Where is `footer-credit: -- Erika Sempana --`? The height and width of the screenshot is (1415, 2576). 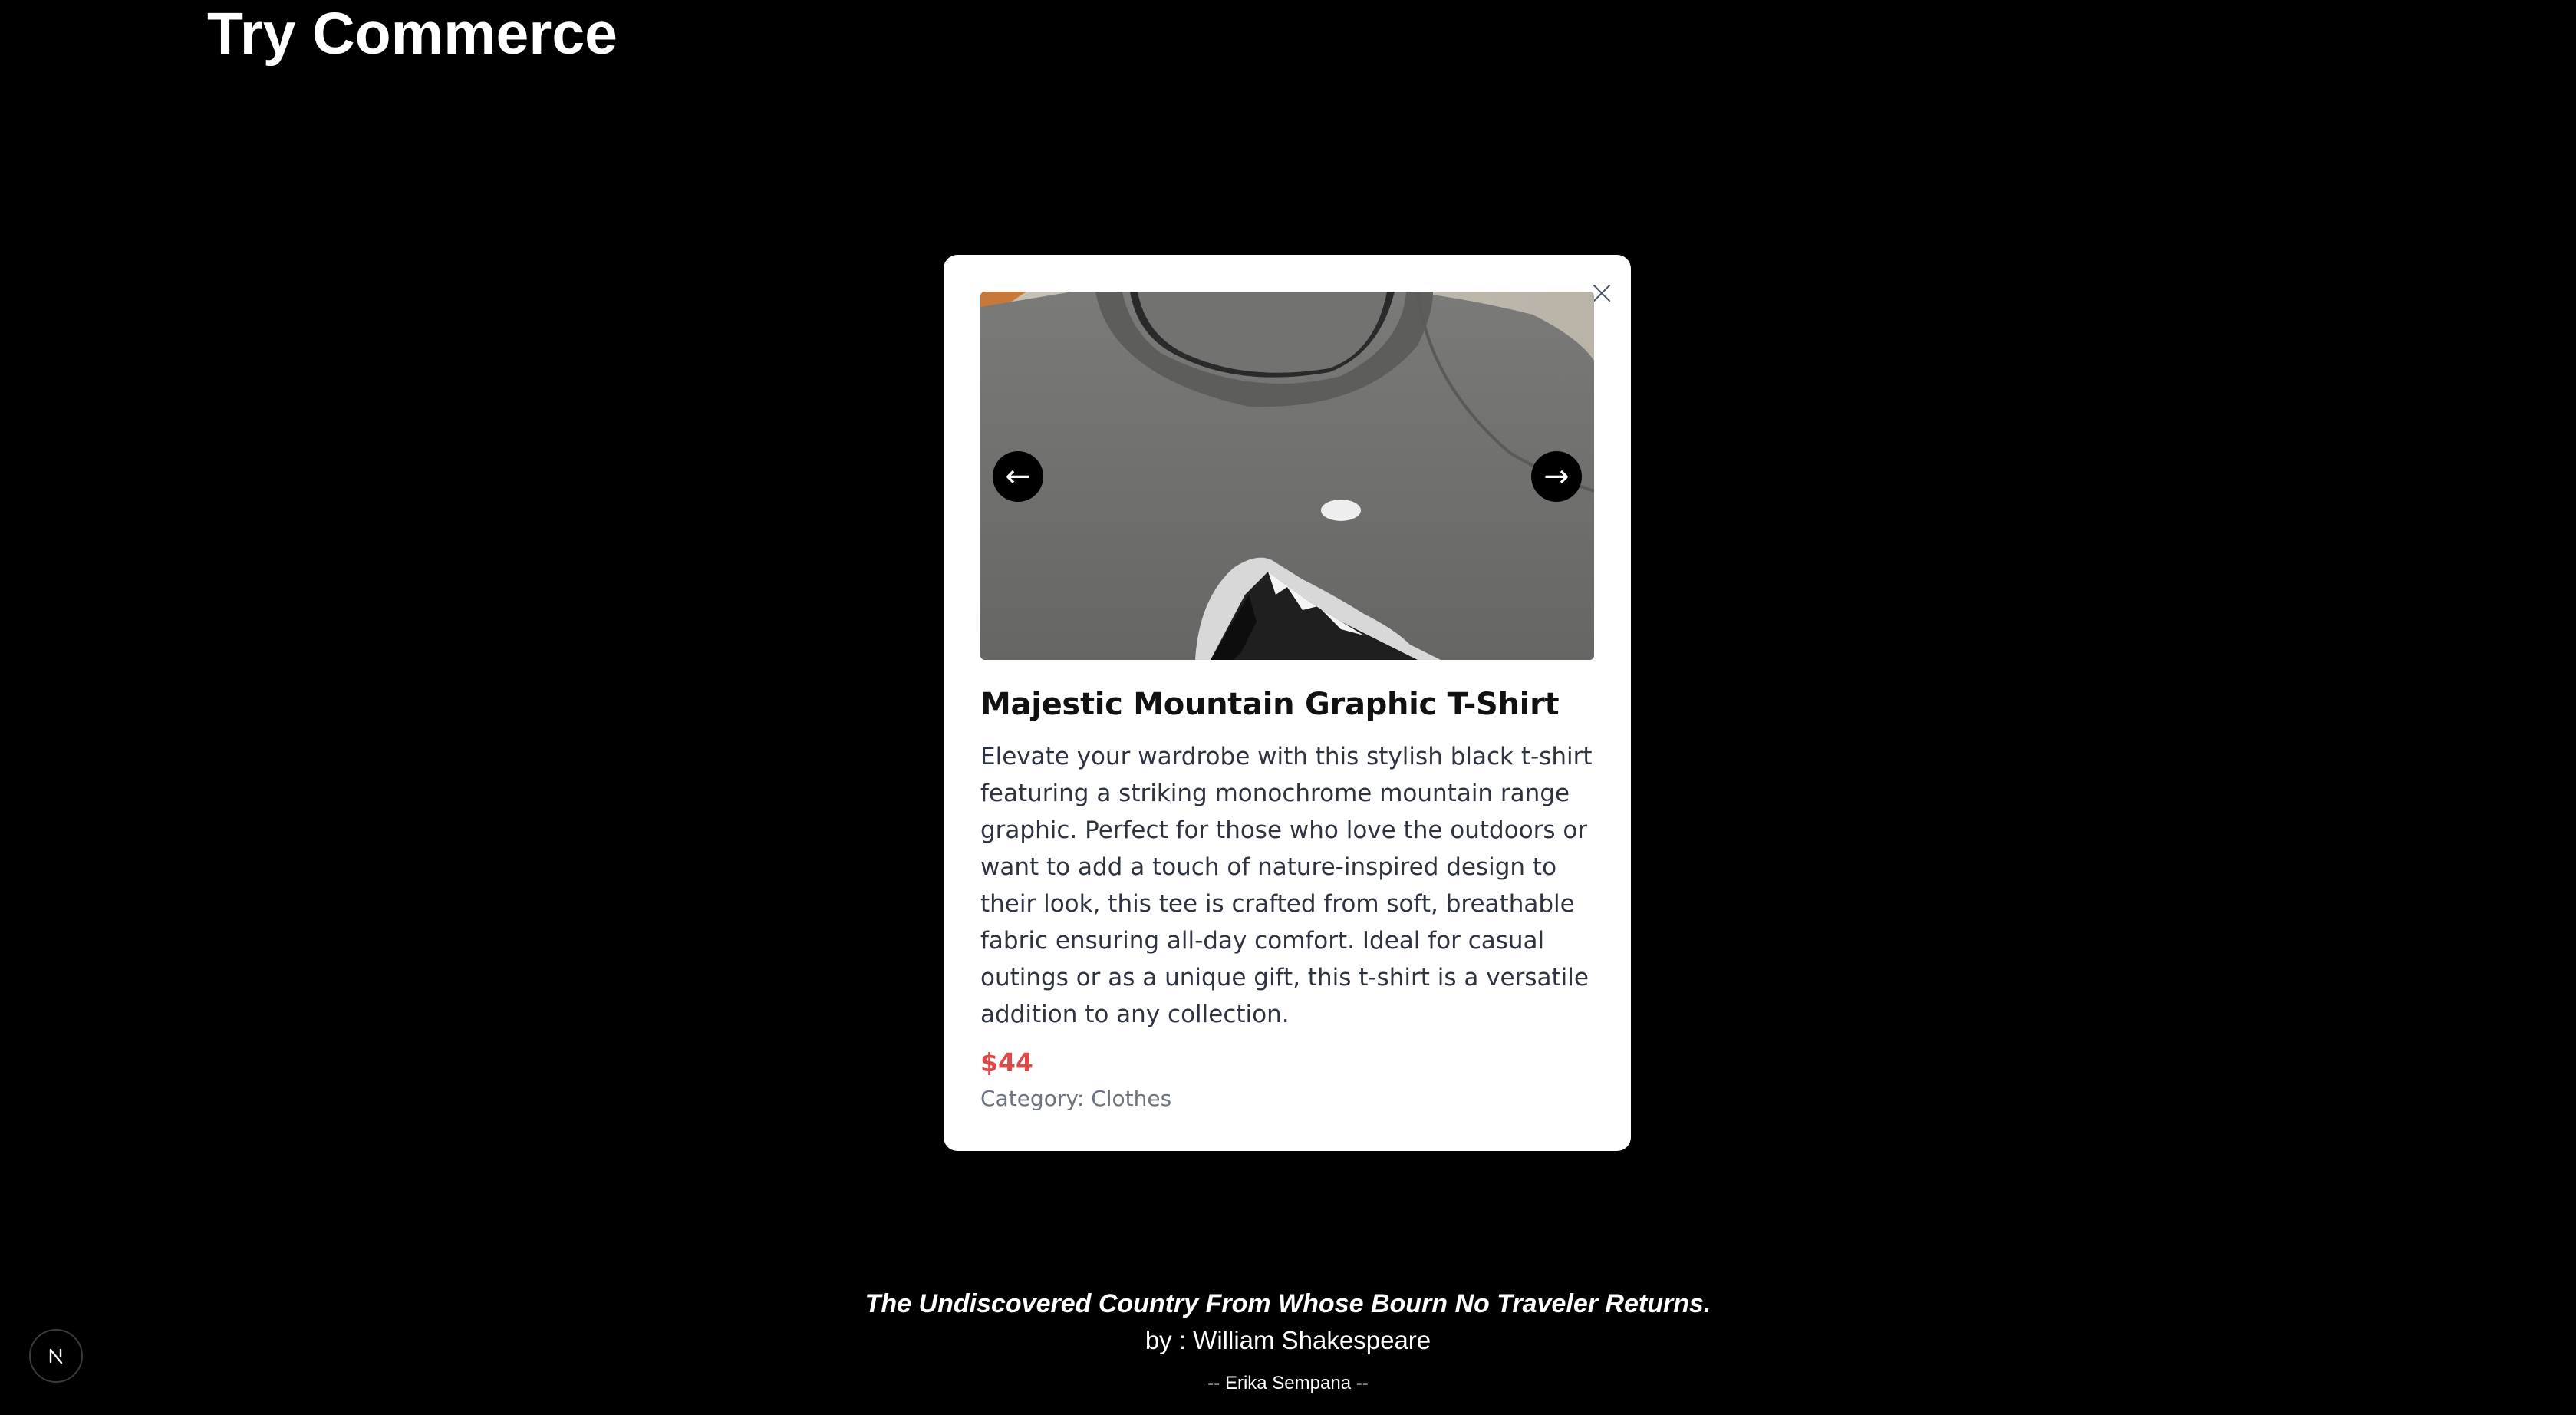
footer-credit: -- Erika Sempana -- is located at coordinates (1288, 1383).